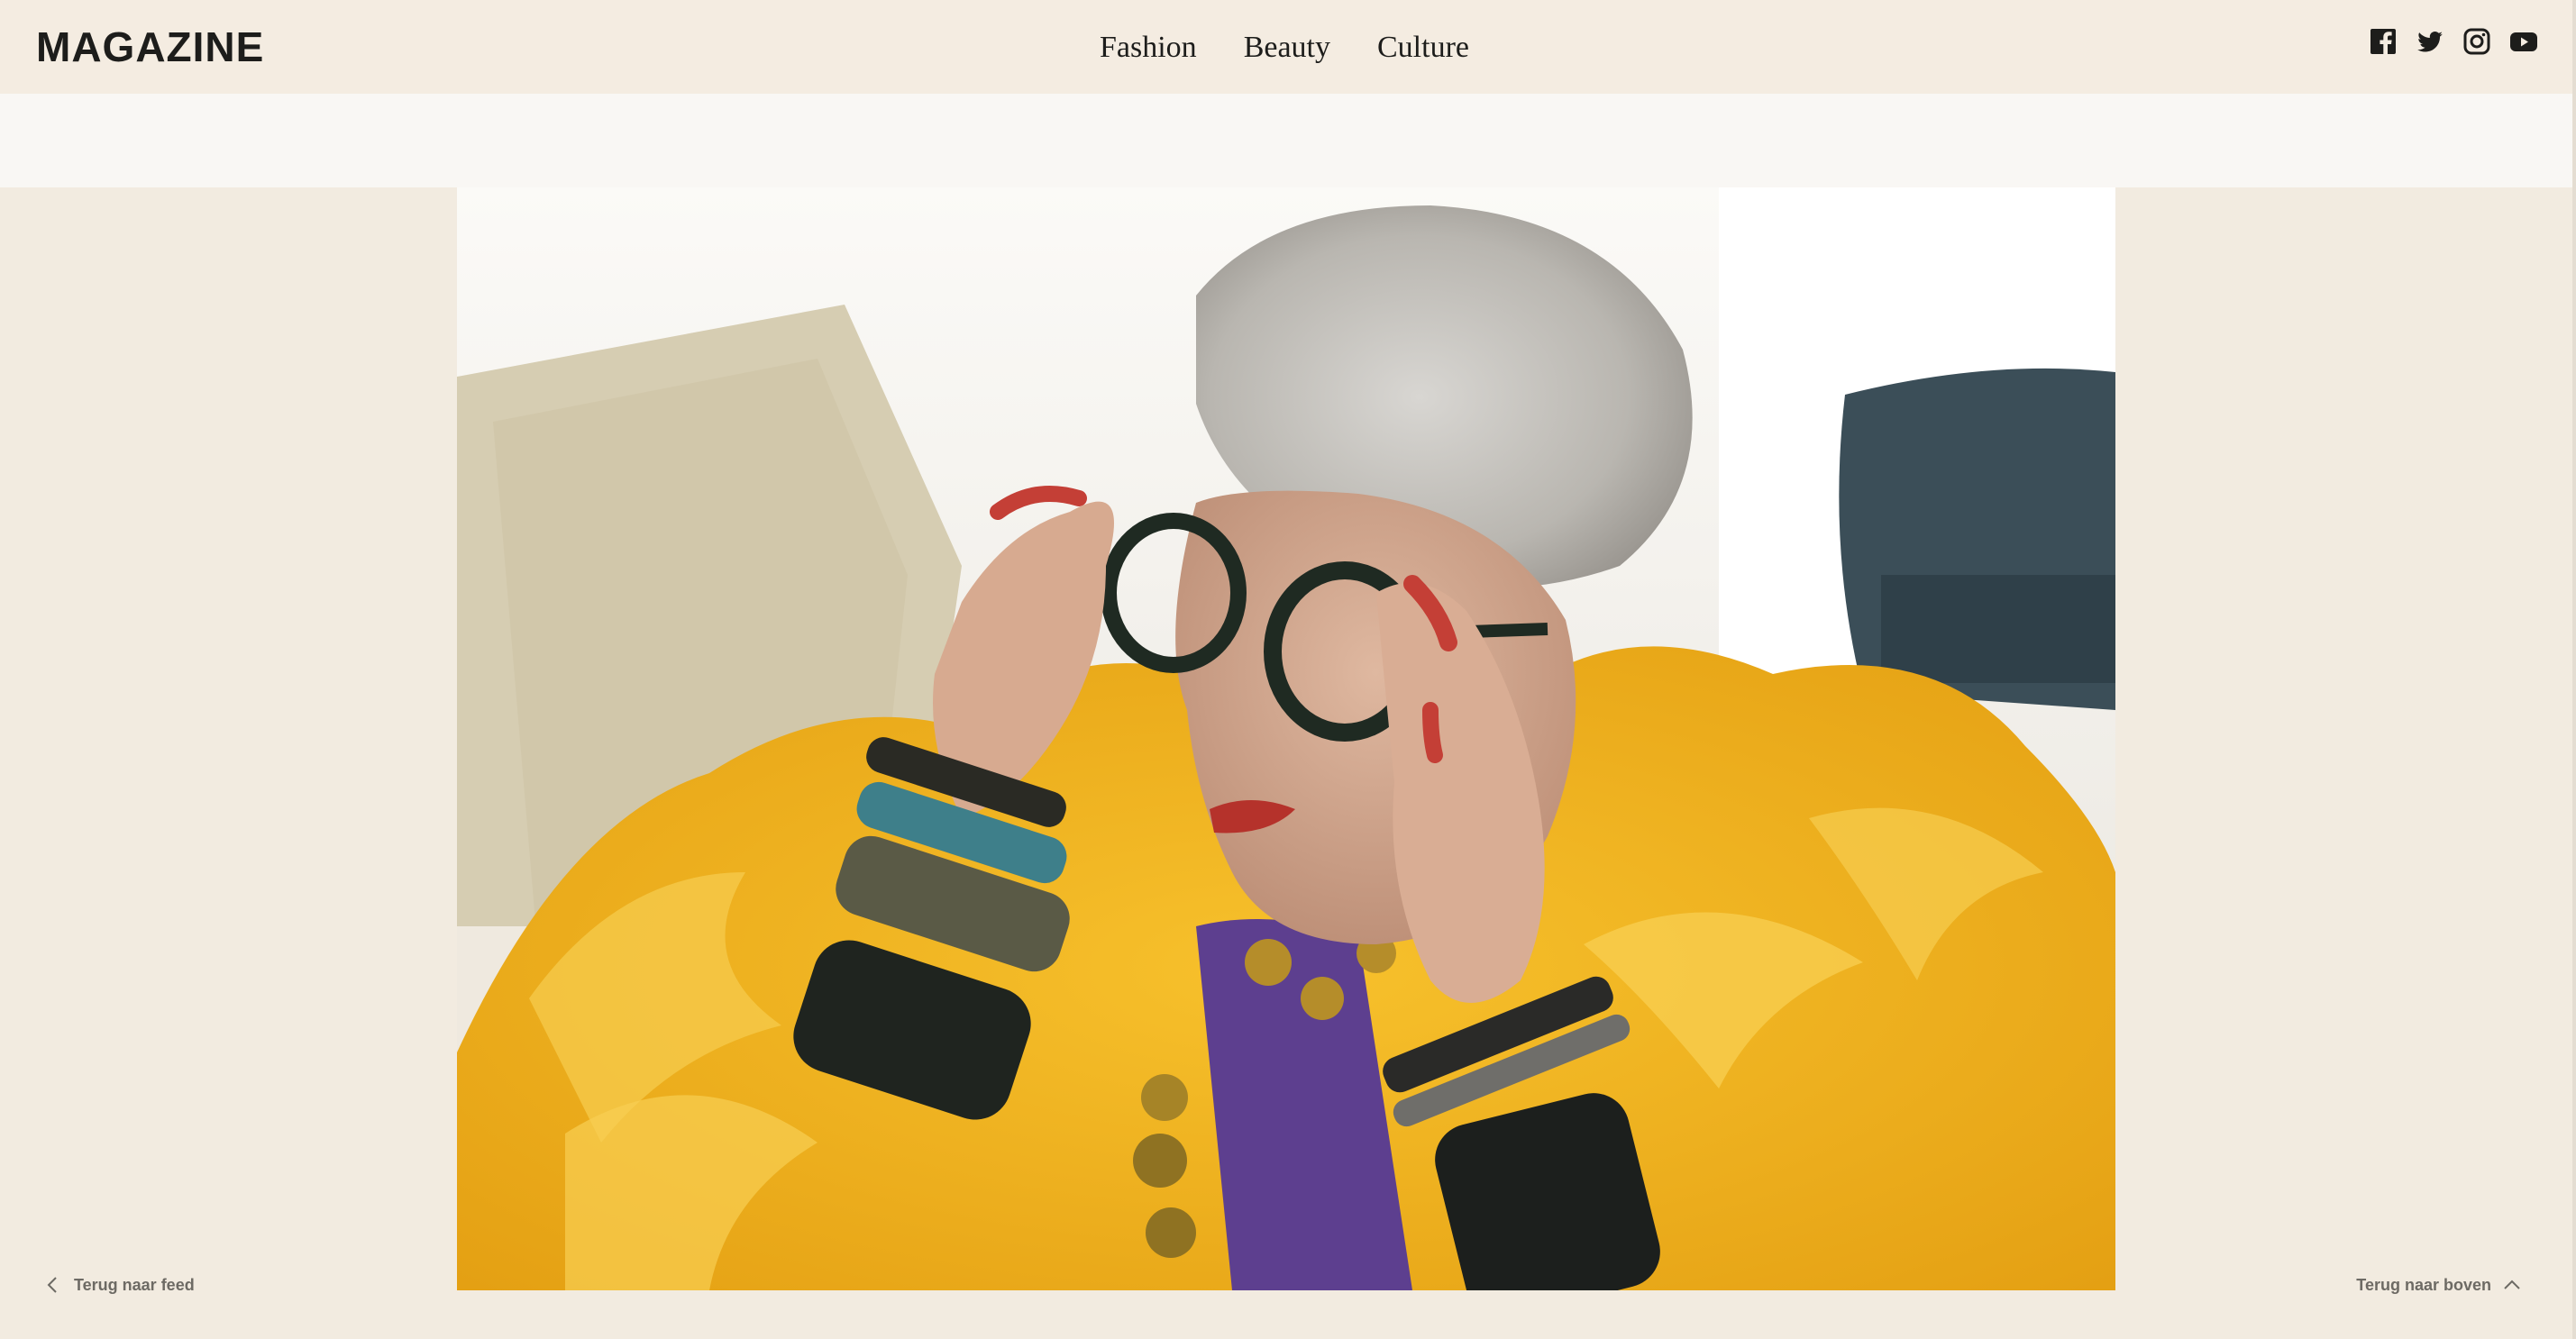  I want to click on back-to-top-link: Terug naar boven, so click(2439, 1285).